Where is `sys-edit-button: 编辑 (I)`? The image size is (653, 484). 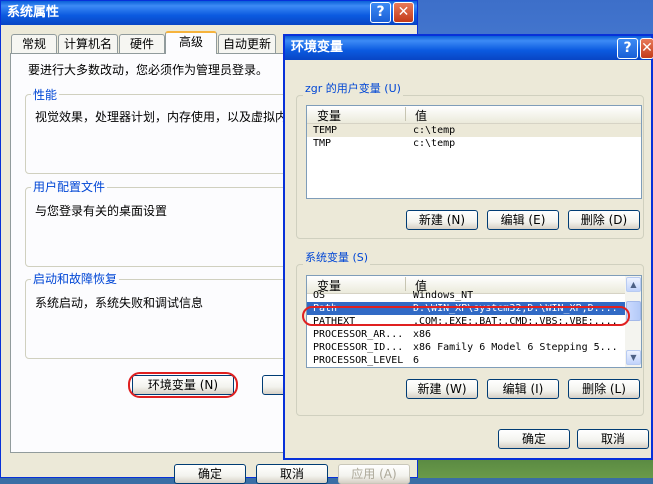
sys-edit-button: 编辑 (I) is located at coordinates (523, 389).